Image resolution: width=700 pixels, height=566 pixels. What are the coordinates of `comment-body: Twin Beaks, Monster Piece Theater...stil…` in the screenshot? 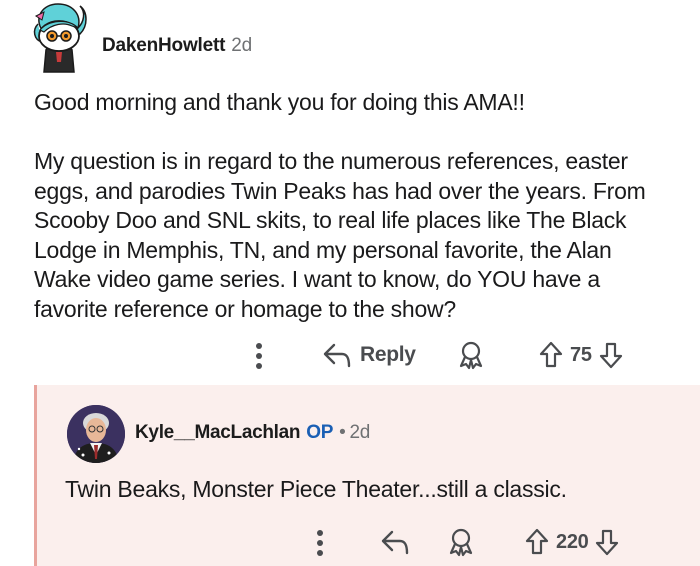 It's located at (316, 489).